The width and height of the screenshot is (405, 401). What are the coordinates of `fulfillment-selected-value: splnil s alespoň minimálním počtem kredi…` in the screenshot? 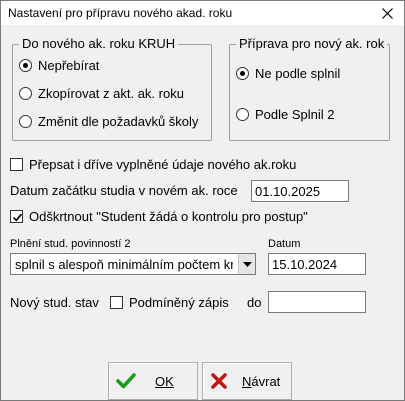 It's located at (124, 264).